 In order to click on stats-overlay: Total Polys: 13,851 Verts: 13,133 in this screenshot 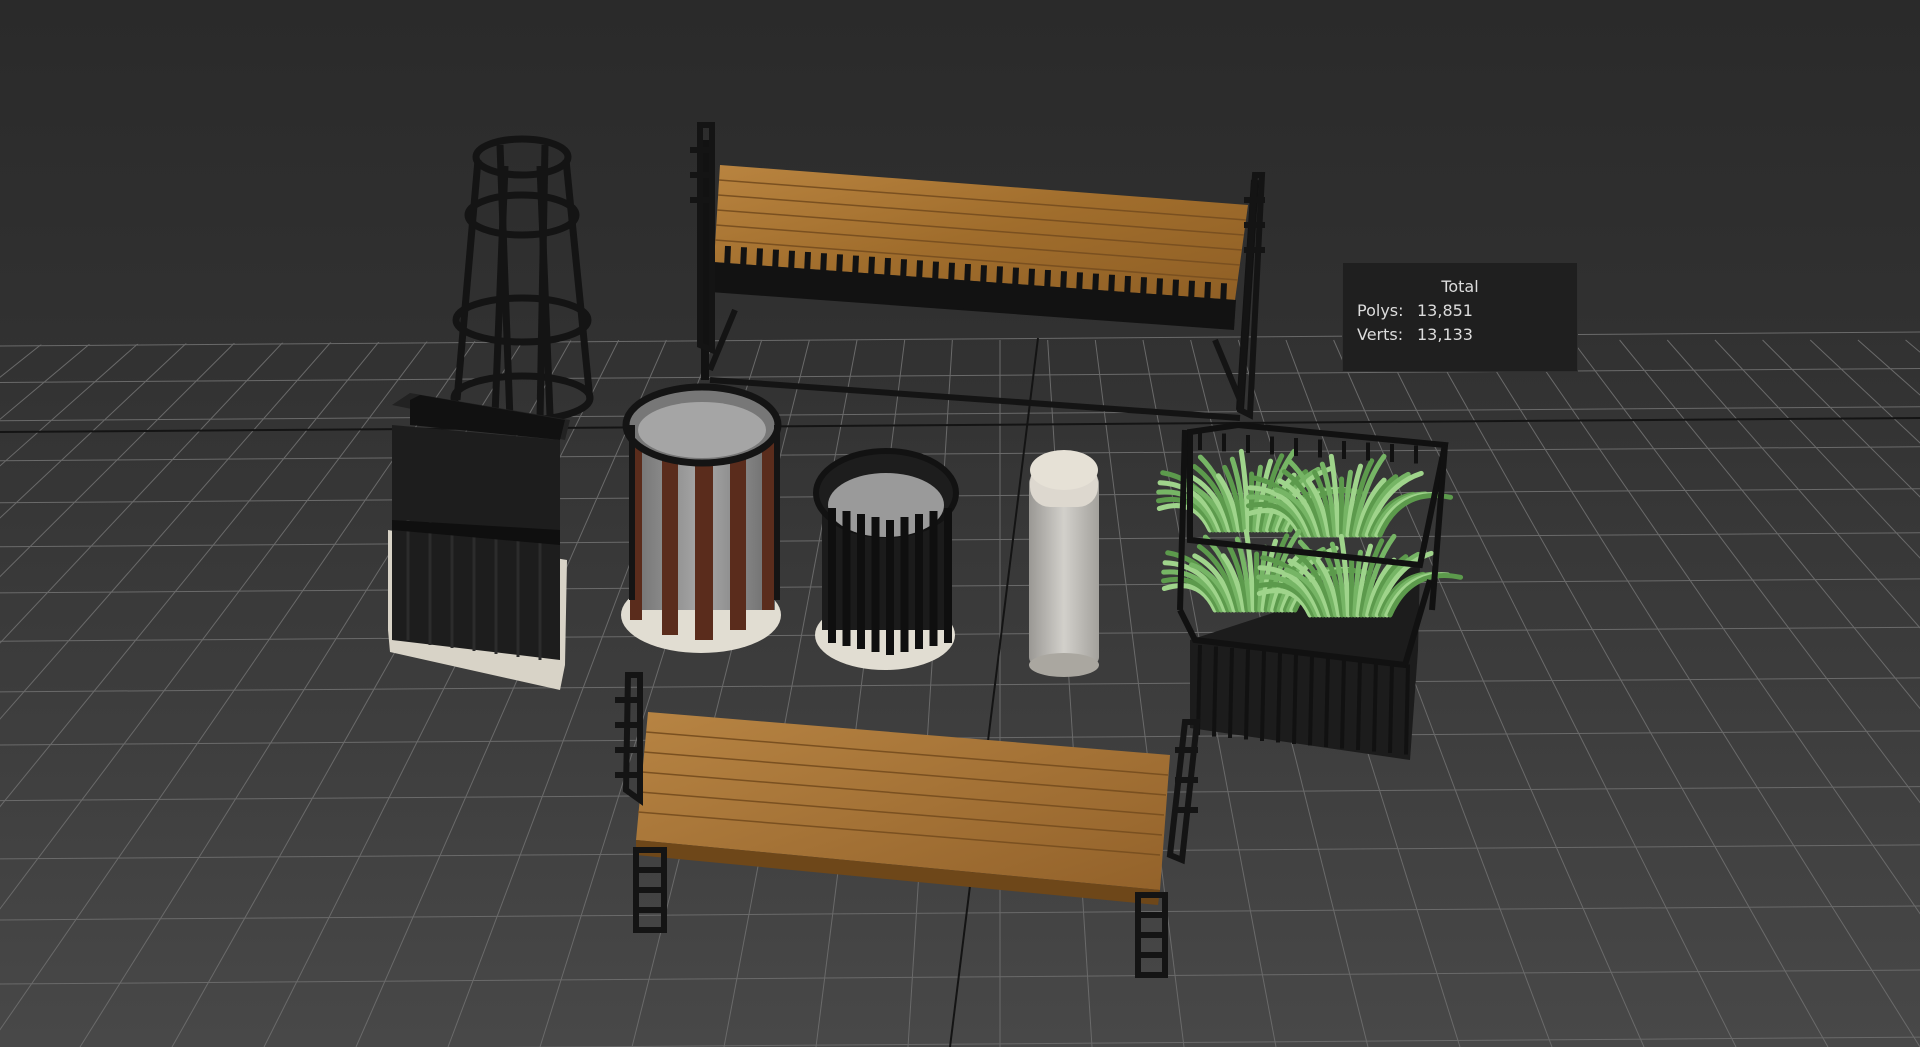, I will do `click(1460, 317)`.